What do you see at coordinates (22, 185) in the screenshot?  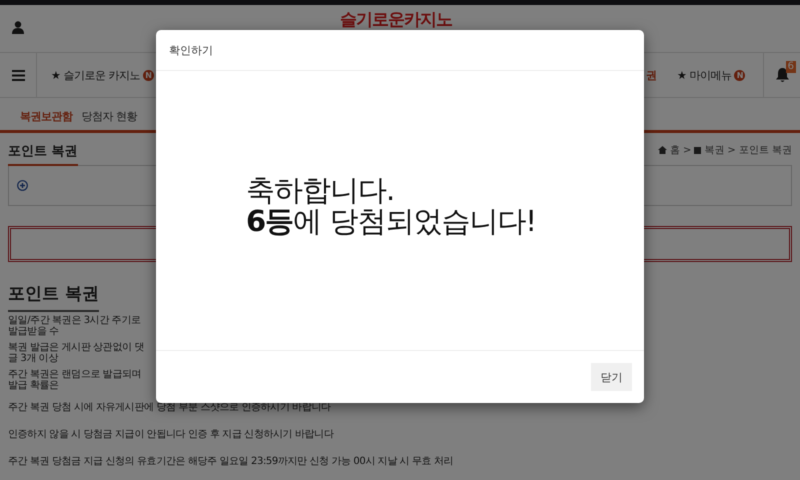 I see `add-icon` at bounding box center [22, 185].